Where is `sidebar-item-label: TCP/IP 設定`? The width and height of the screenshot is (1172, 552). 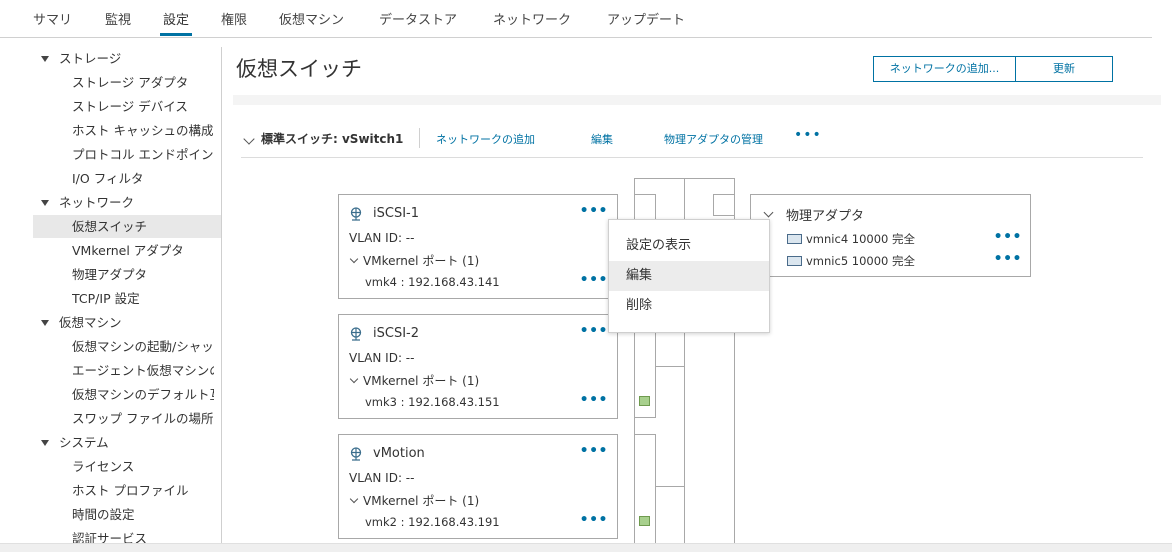 sidebar-item-label: TCP/IP 設定 is located at coordinates (106, 298).